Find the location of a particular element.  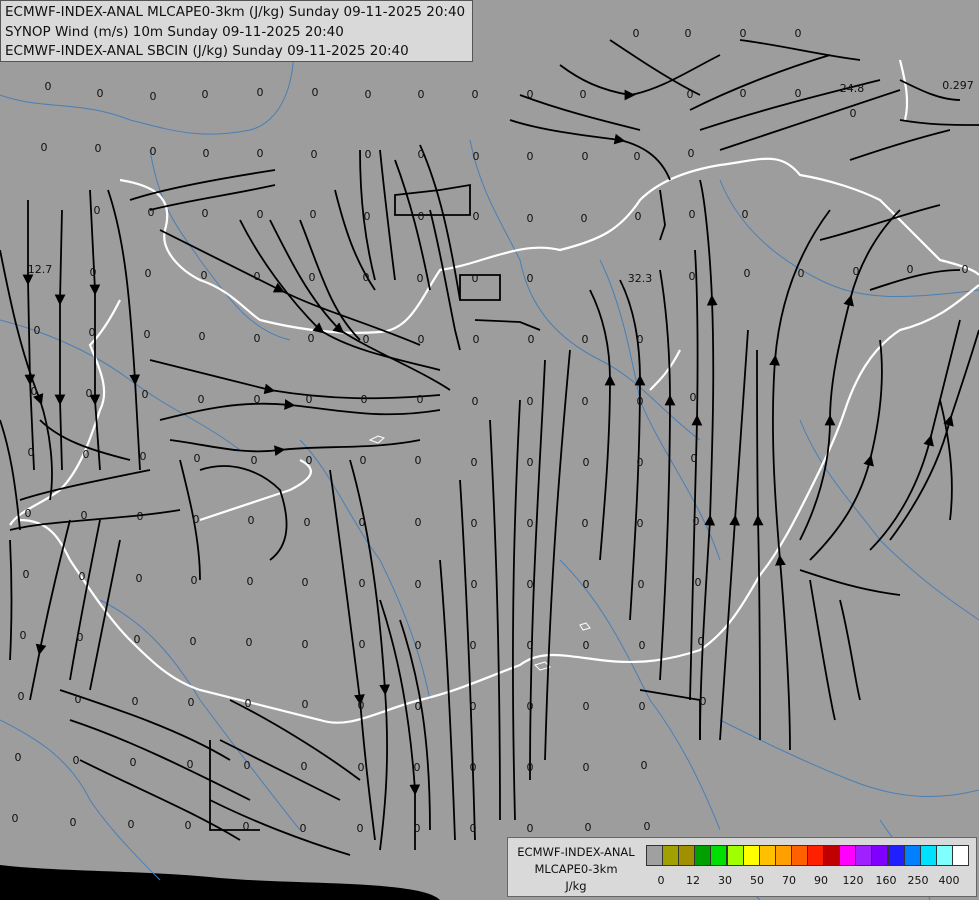

value-label: 24.8 is located at coordinates (852, 88).